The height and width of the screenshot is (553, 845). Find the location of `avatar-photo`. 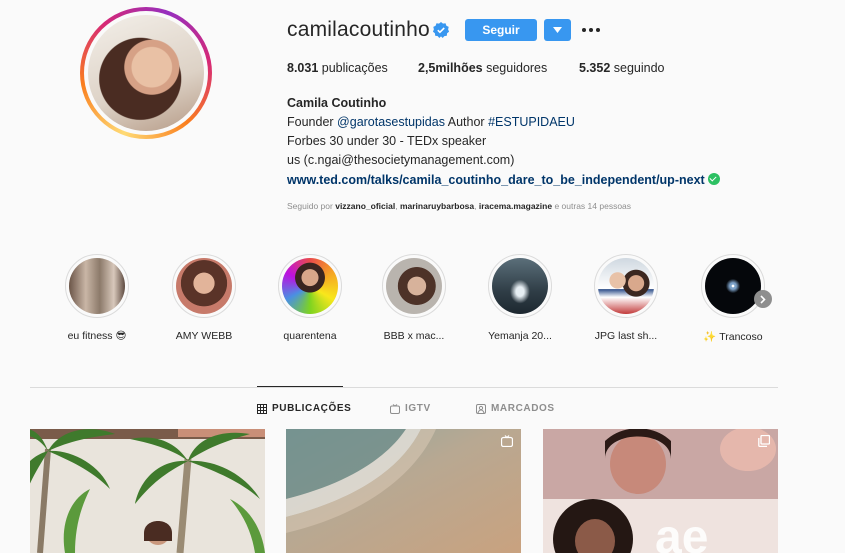

avatar-photo is located at coordinates (146, 73).